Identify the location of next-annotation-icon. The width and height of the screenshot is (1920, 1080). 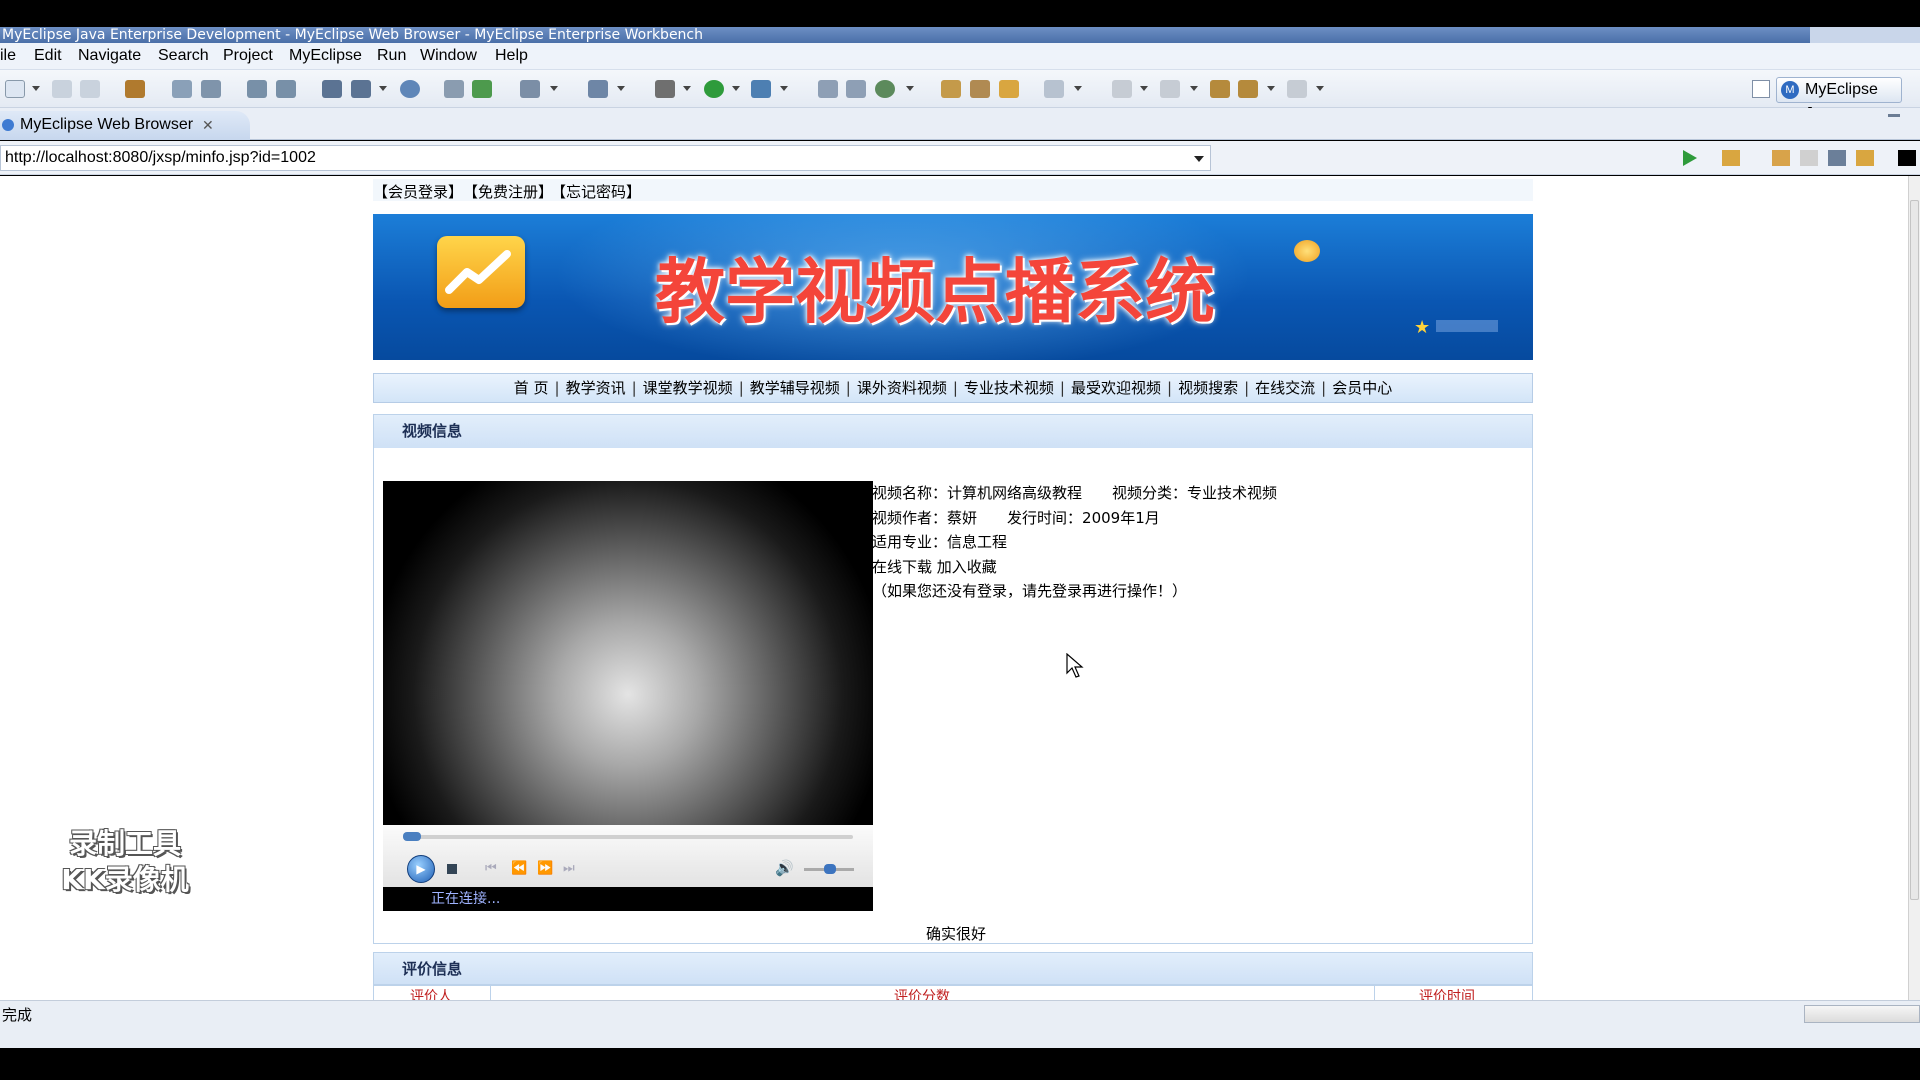
(1122, 89).